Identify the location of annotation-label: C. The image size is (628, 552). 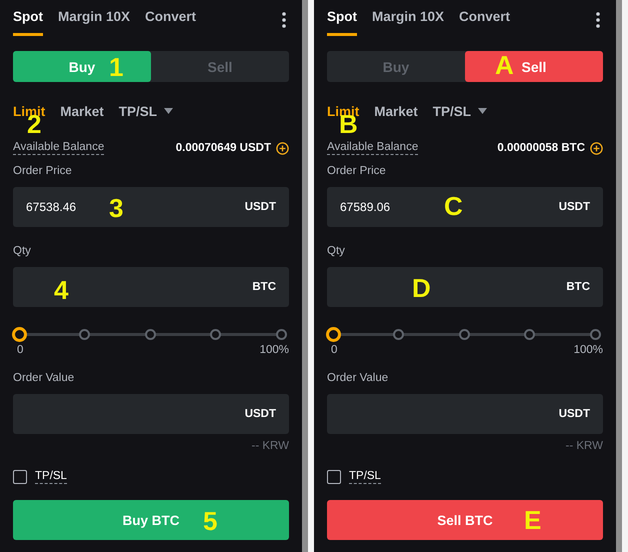
(453, 206).